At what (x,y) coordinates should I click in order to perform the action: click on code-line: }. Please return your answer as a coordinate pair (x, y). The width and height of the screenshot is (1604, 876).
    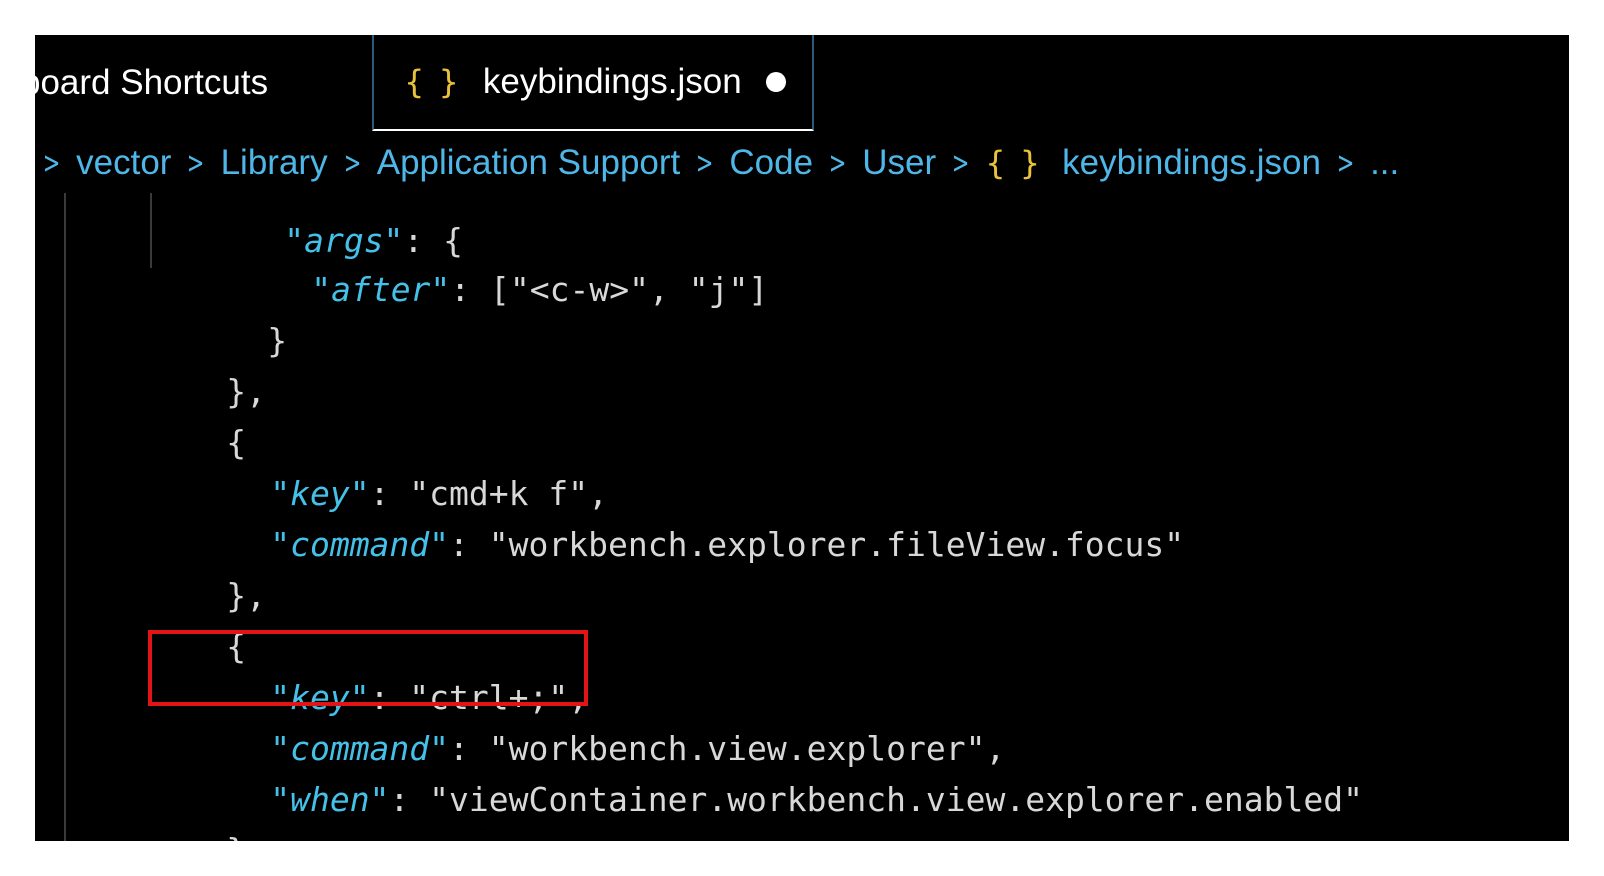
    Looking at the image, I should click on (217, 313).